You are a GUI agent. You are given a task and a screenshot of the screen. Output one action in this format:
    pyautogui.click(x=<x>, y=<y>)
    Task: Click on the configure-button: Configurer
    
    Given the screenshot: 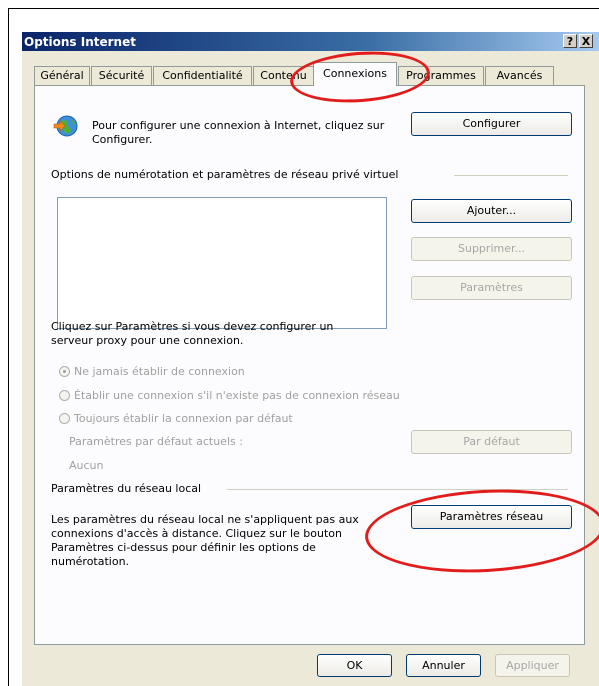 What is the action you would take?
    pyautogui.click(x=491, y=124)
    